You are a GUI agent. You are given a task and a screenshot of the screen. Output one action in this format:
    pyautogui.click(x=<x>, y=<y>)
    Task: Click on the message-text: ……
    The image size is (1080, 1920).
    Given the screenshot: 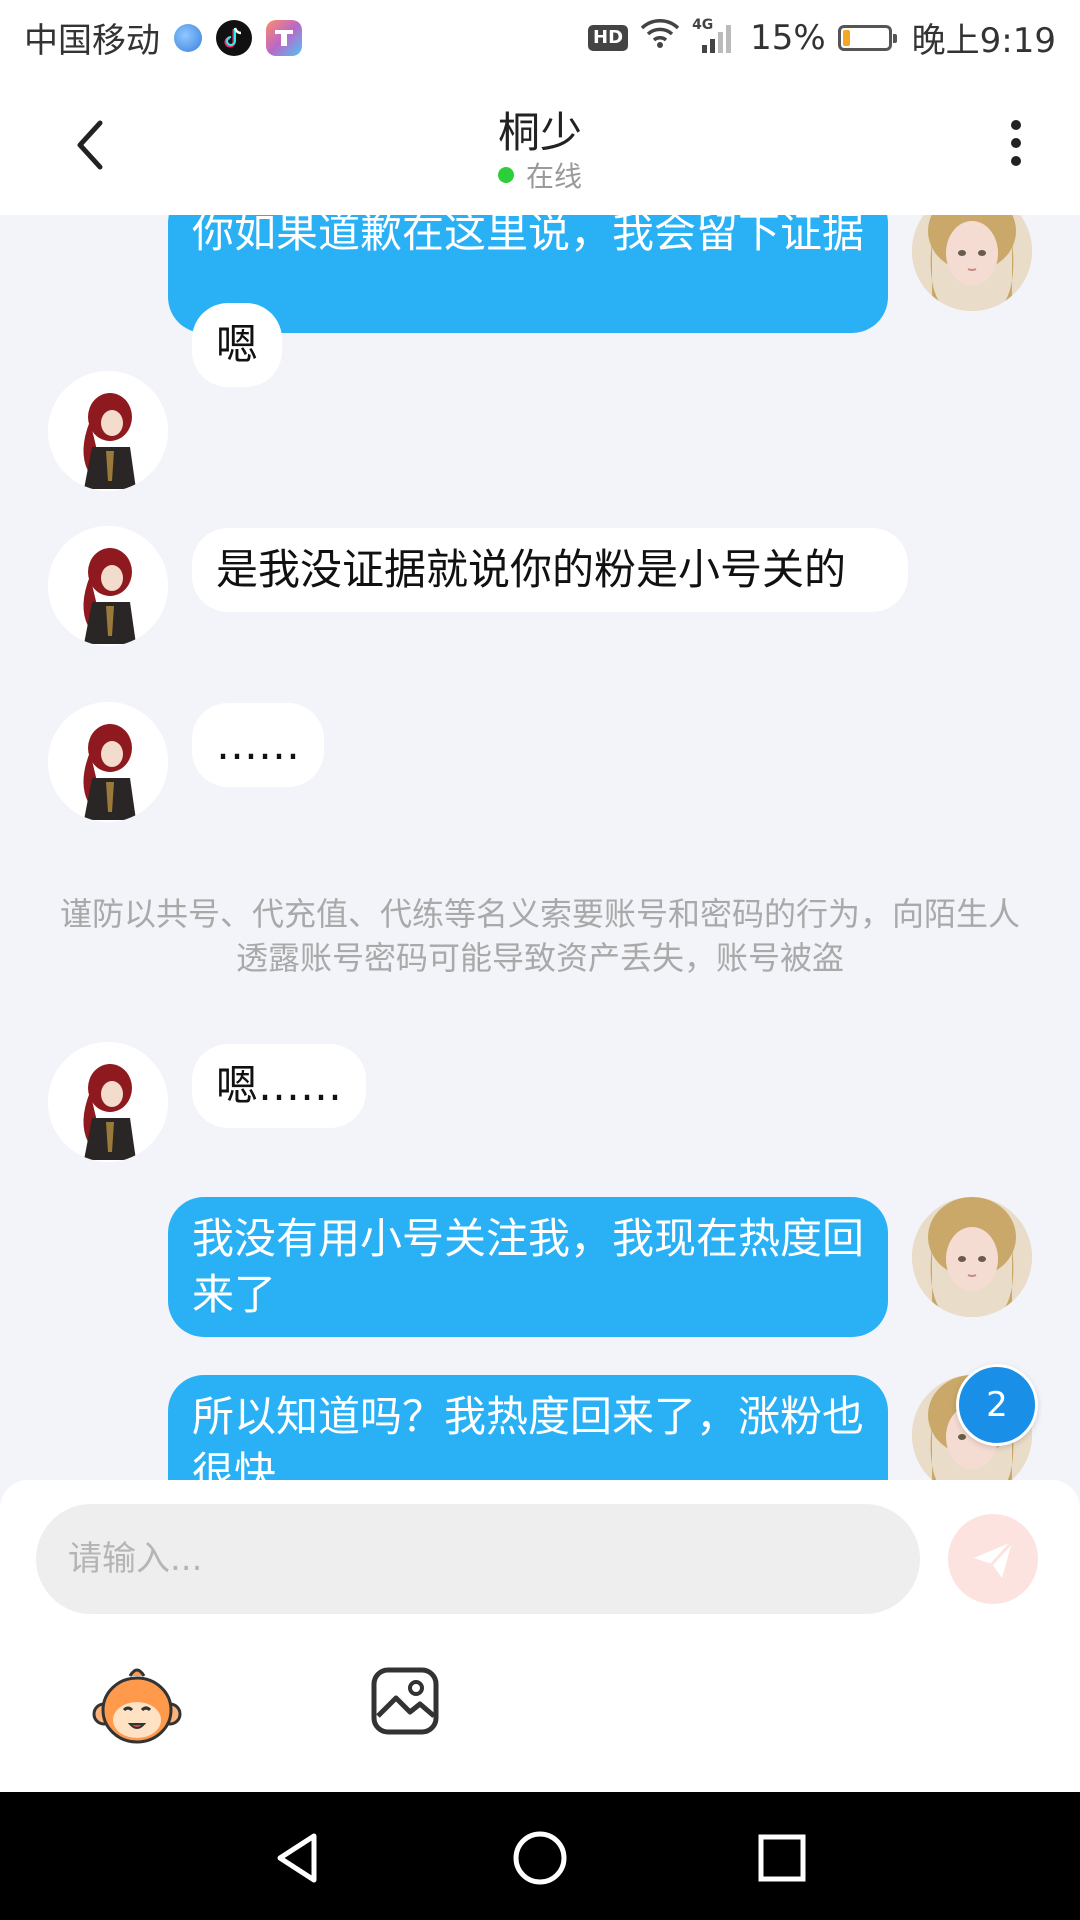 What is the action you would take?
    pyautogui.click(x=258, y=744)
    